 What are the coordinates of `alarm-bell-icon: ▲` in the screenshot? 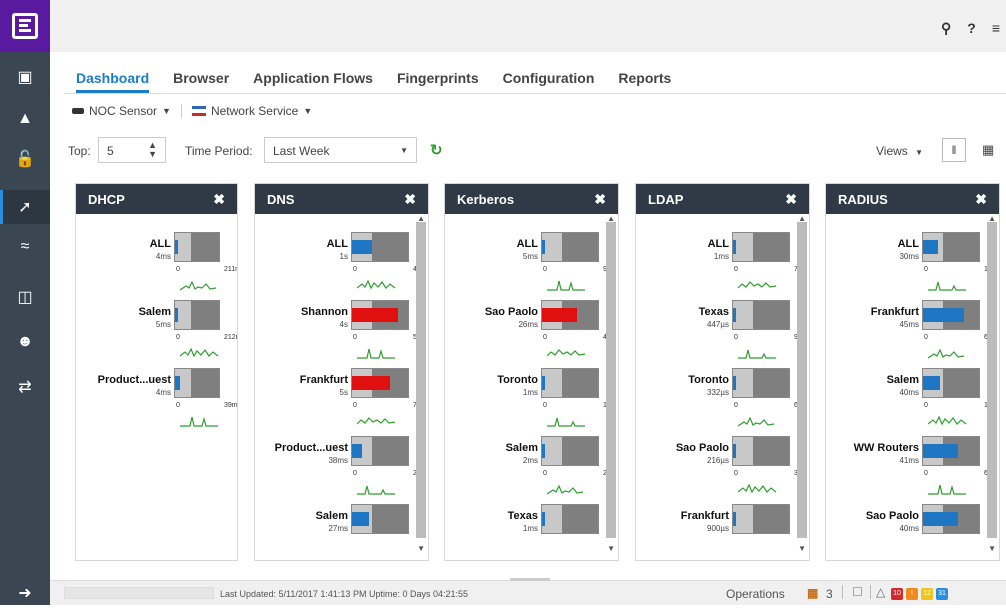 It's located at (25, 119).